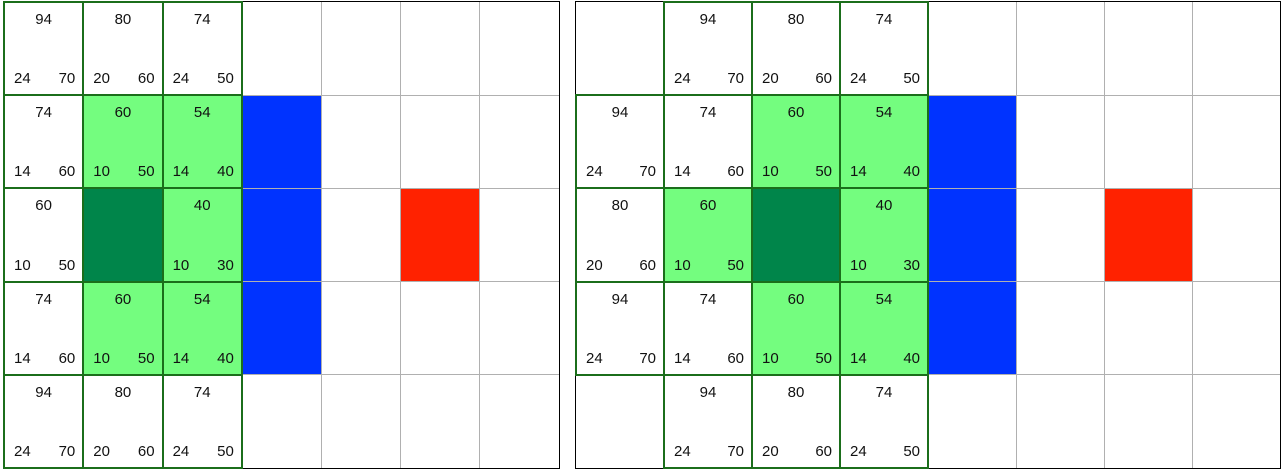 This screenshot has height=470, width=1284. Describe the element at coordinates (202, 299) in the screenshot. I see `f-cost-label: 54` at that location.